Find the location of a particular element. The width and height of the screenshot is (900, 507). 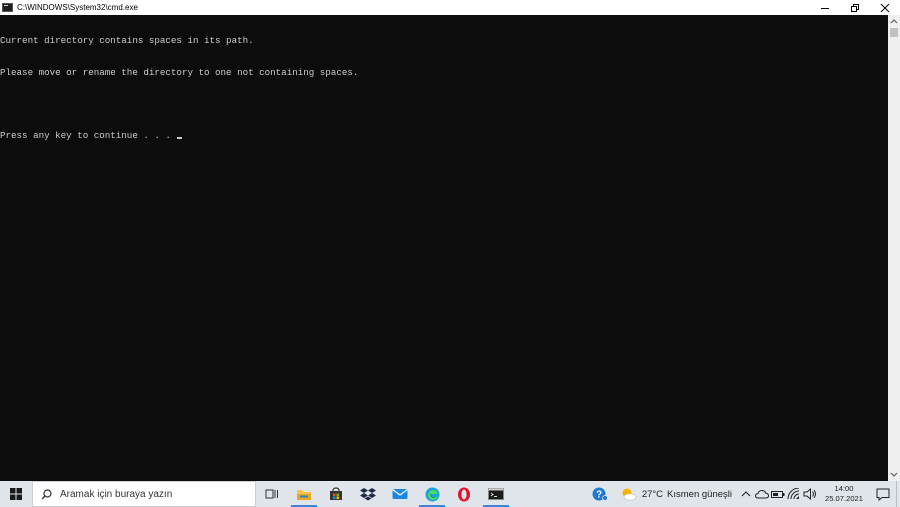

speaker-icon is located at coordinates (809, 494).